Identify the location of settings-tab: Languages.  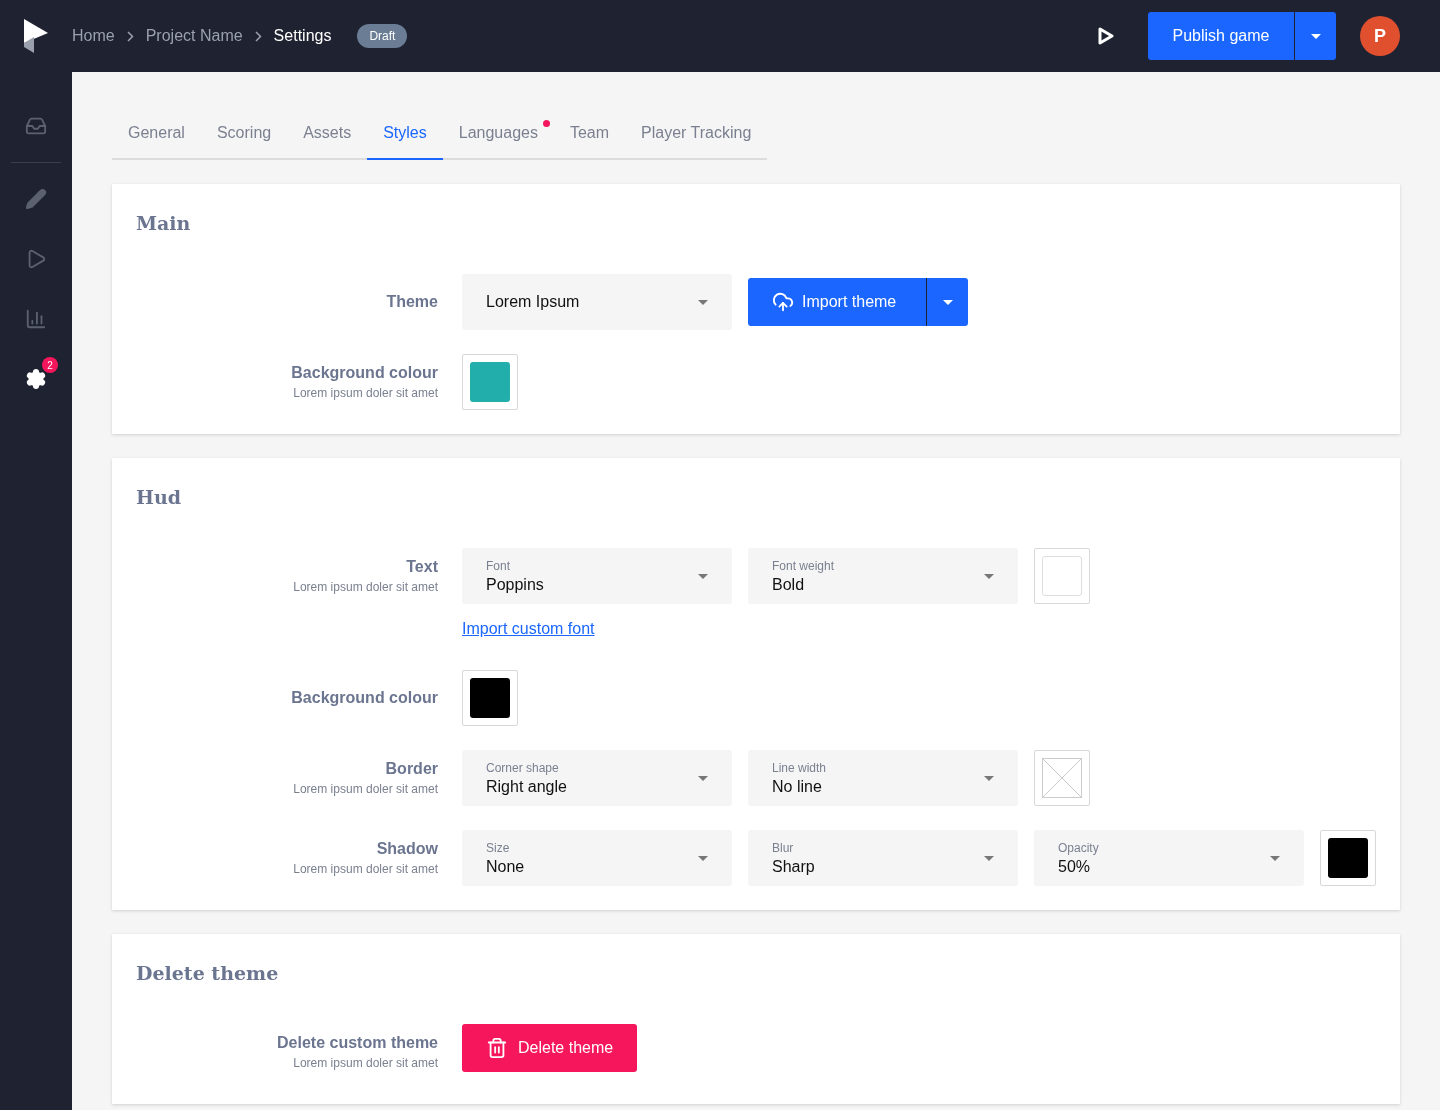
(498, 135).